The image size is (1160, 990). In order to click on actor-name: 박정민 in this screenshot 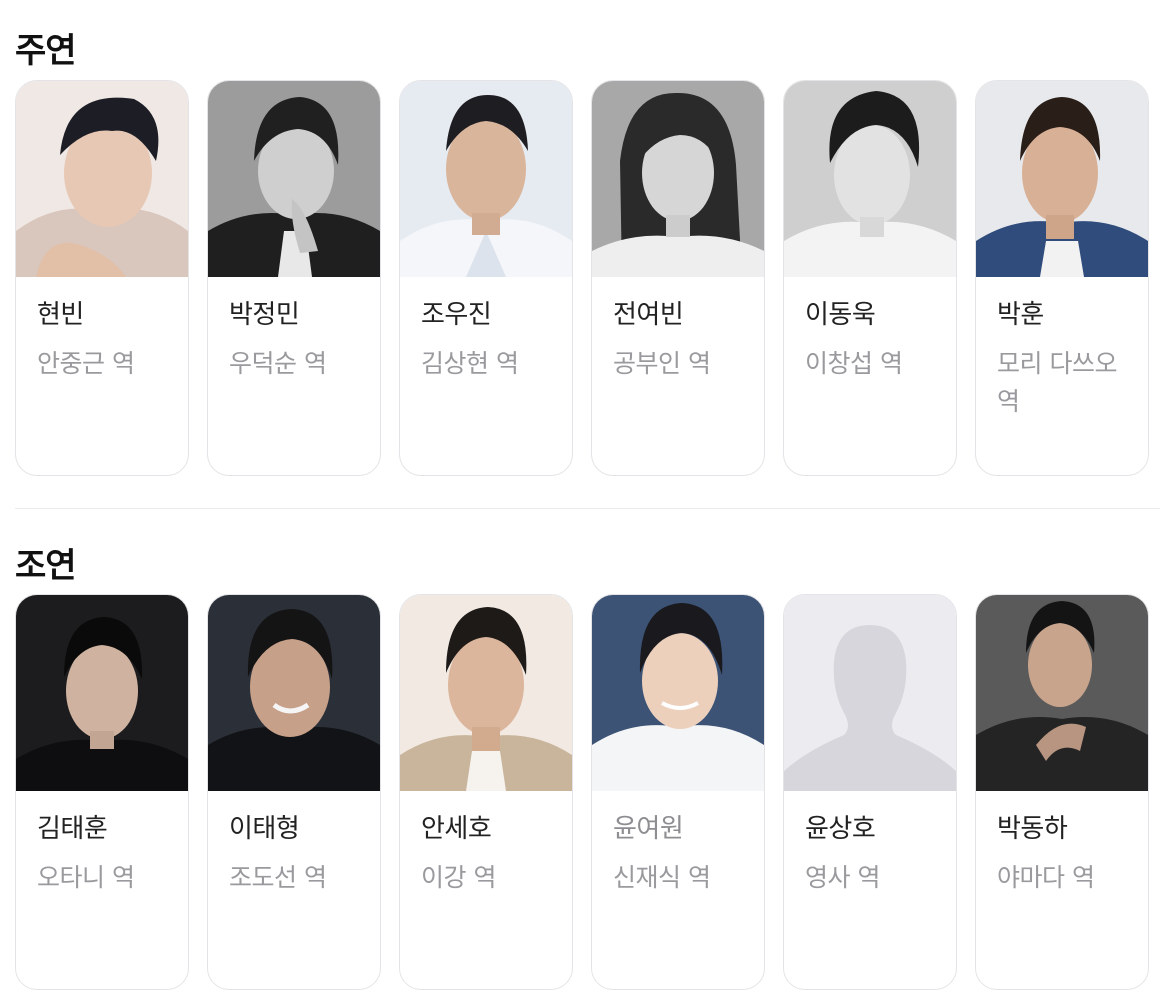, I will do `click(264, 315)`.